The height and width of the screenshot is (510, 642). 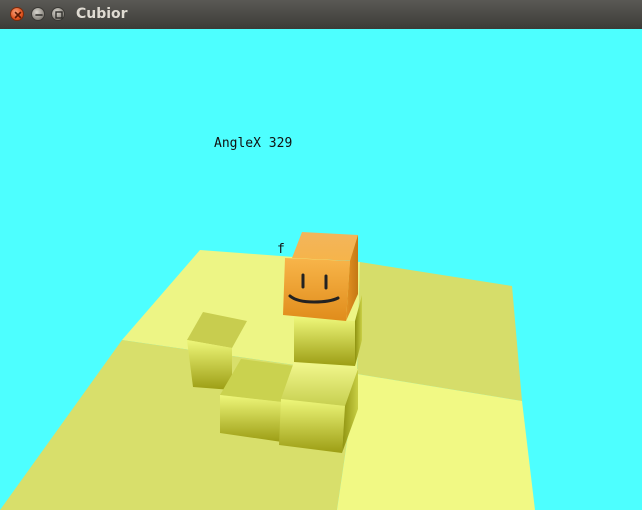 I want to click on player-front-face, so click(x=316, y=289).